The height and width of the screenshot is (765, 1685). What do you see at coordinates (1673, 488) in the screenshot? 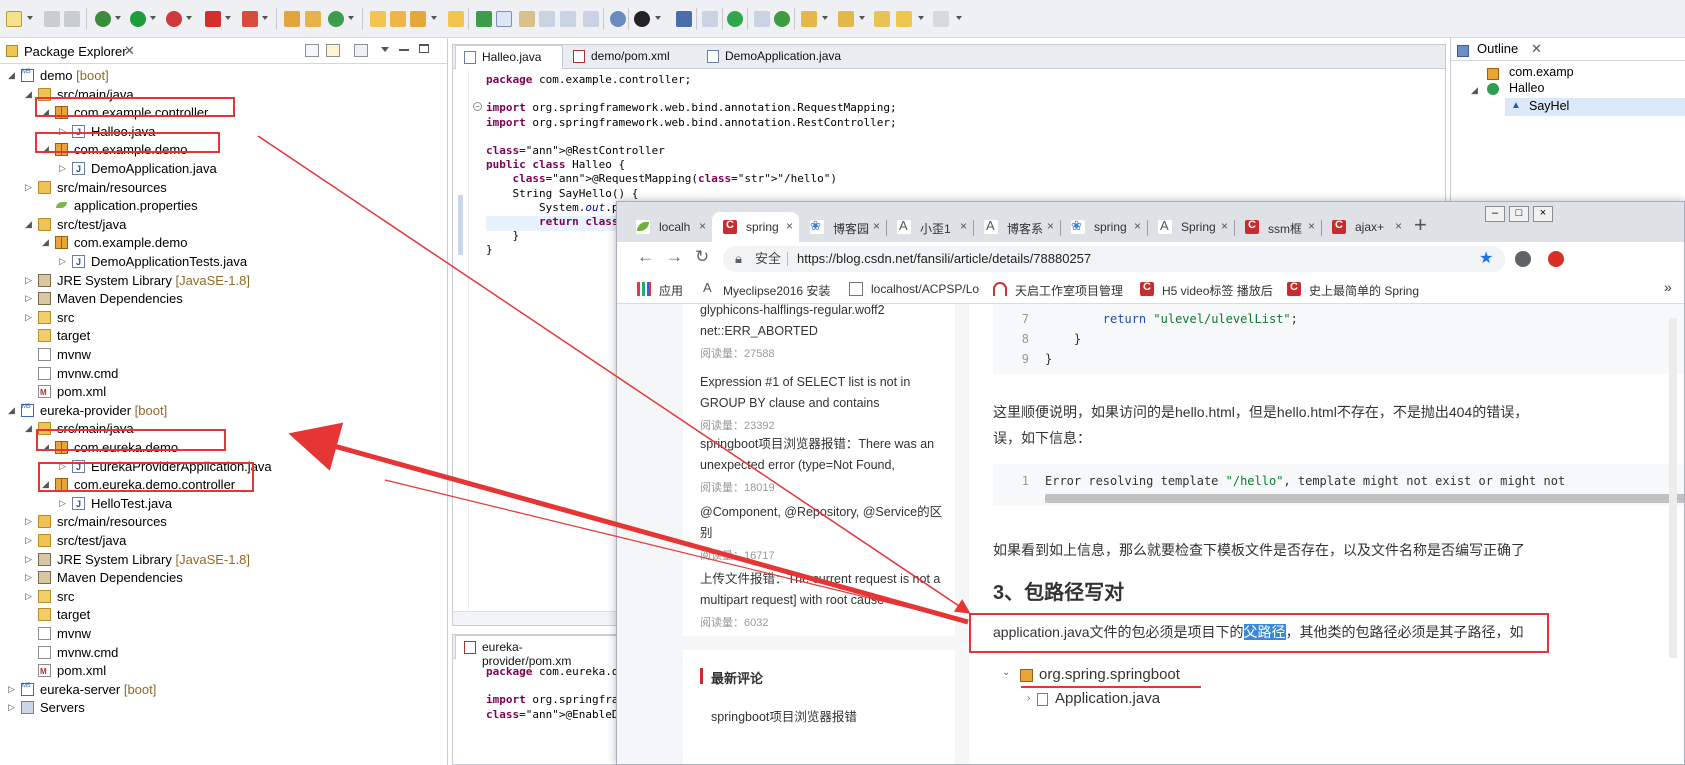
I see `page-scrollbar-track` at bounding box center [1673, 488].